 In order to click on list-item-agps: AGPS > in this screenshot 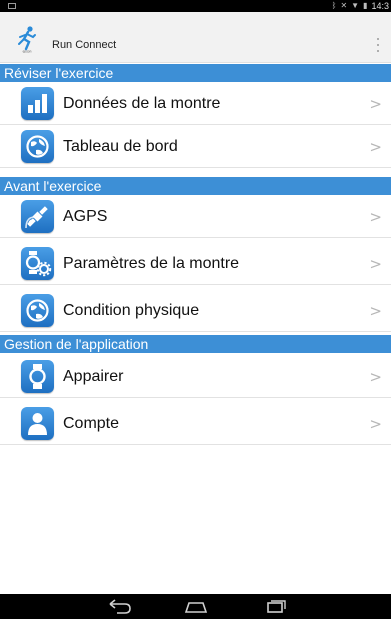, I will do `click(195, 216)`.